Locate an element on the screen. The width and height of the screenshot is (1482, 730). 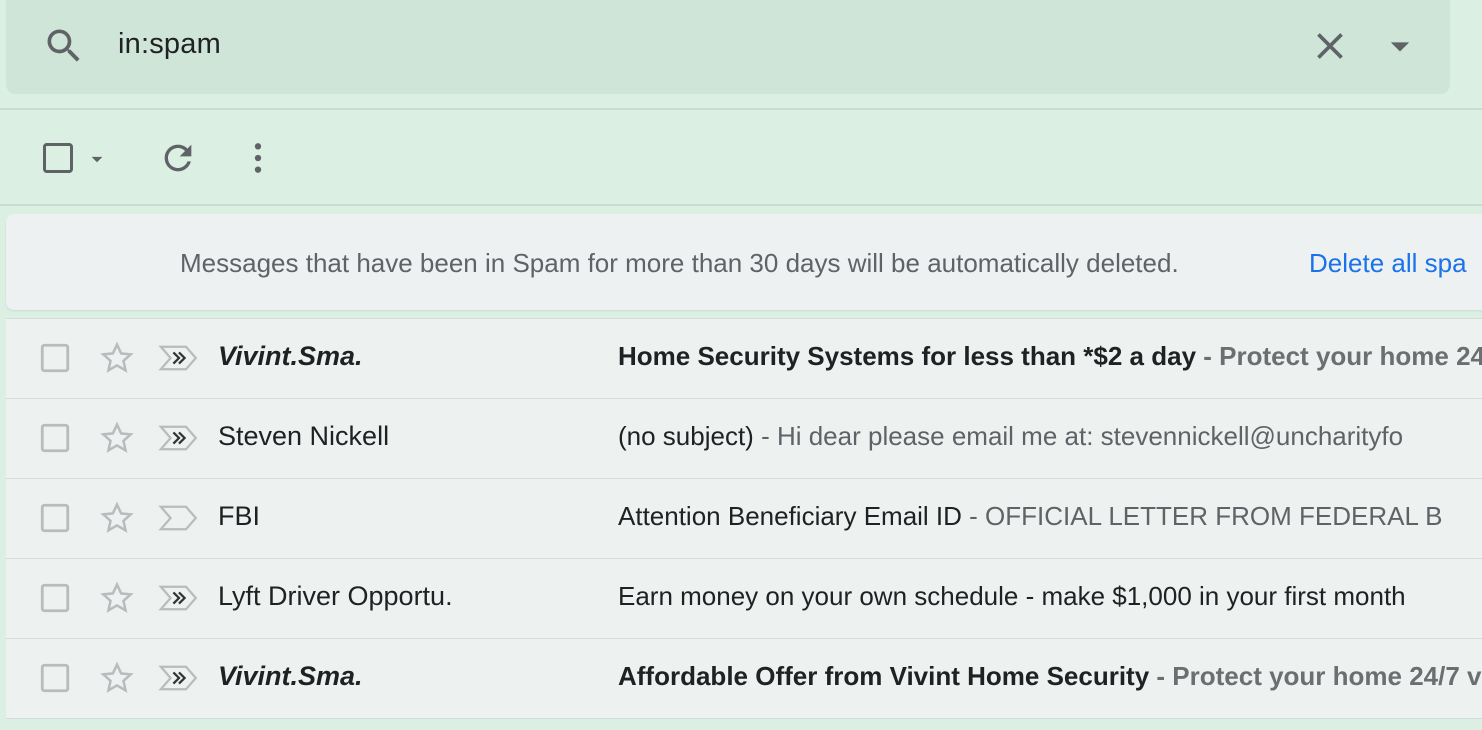
close-icon is located at coordinates (1330, 46).